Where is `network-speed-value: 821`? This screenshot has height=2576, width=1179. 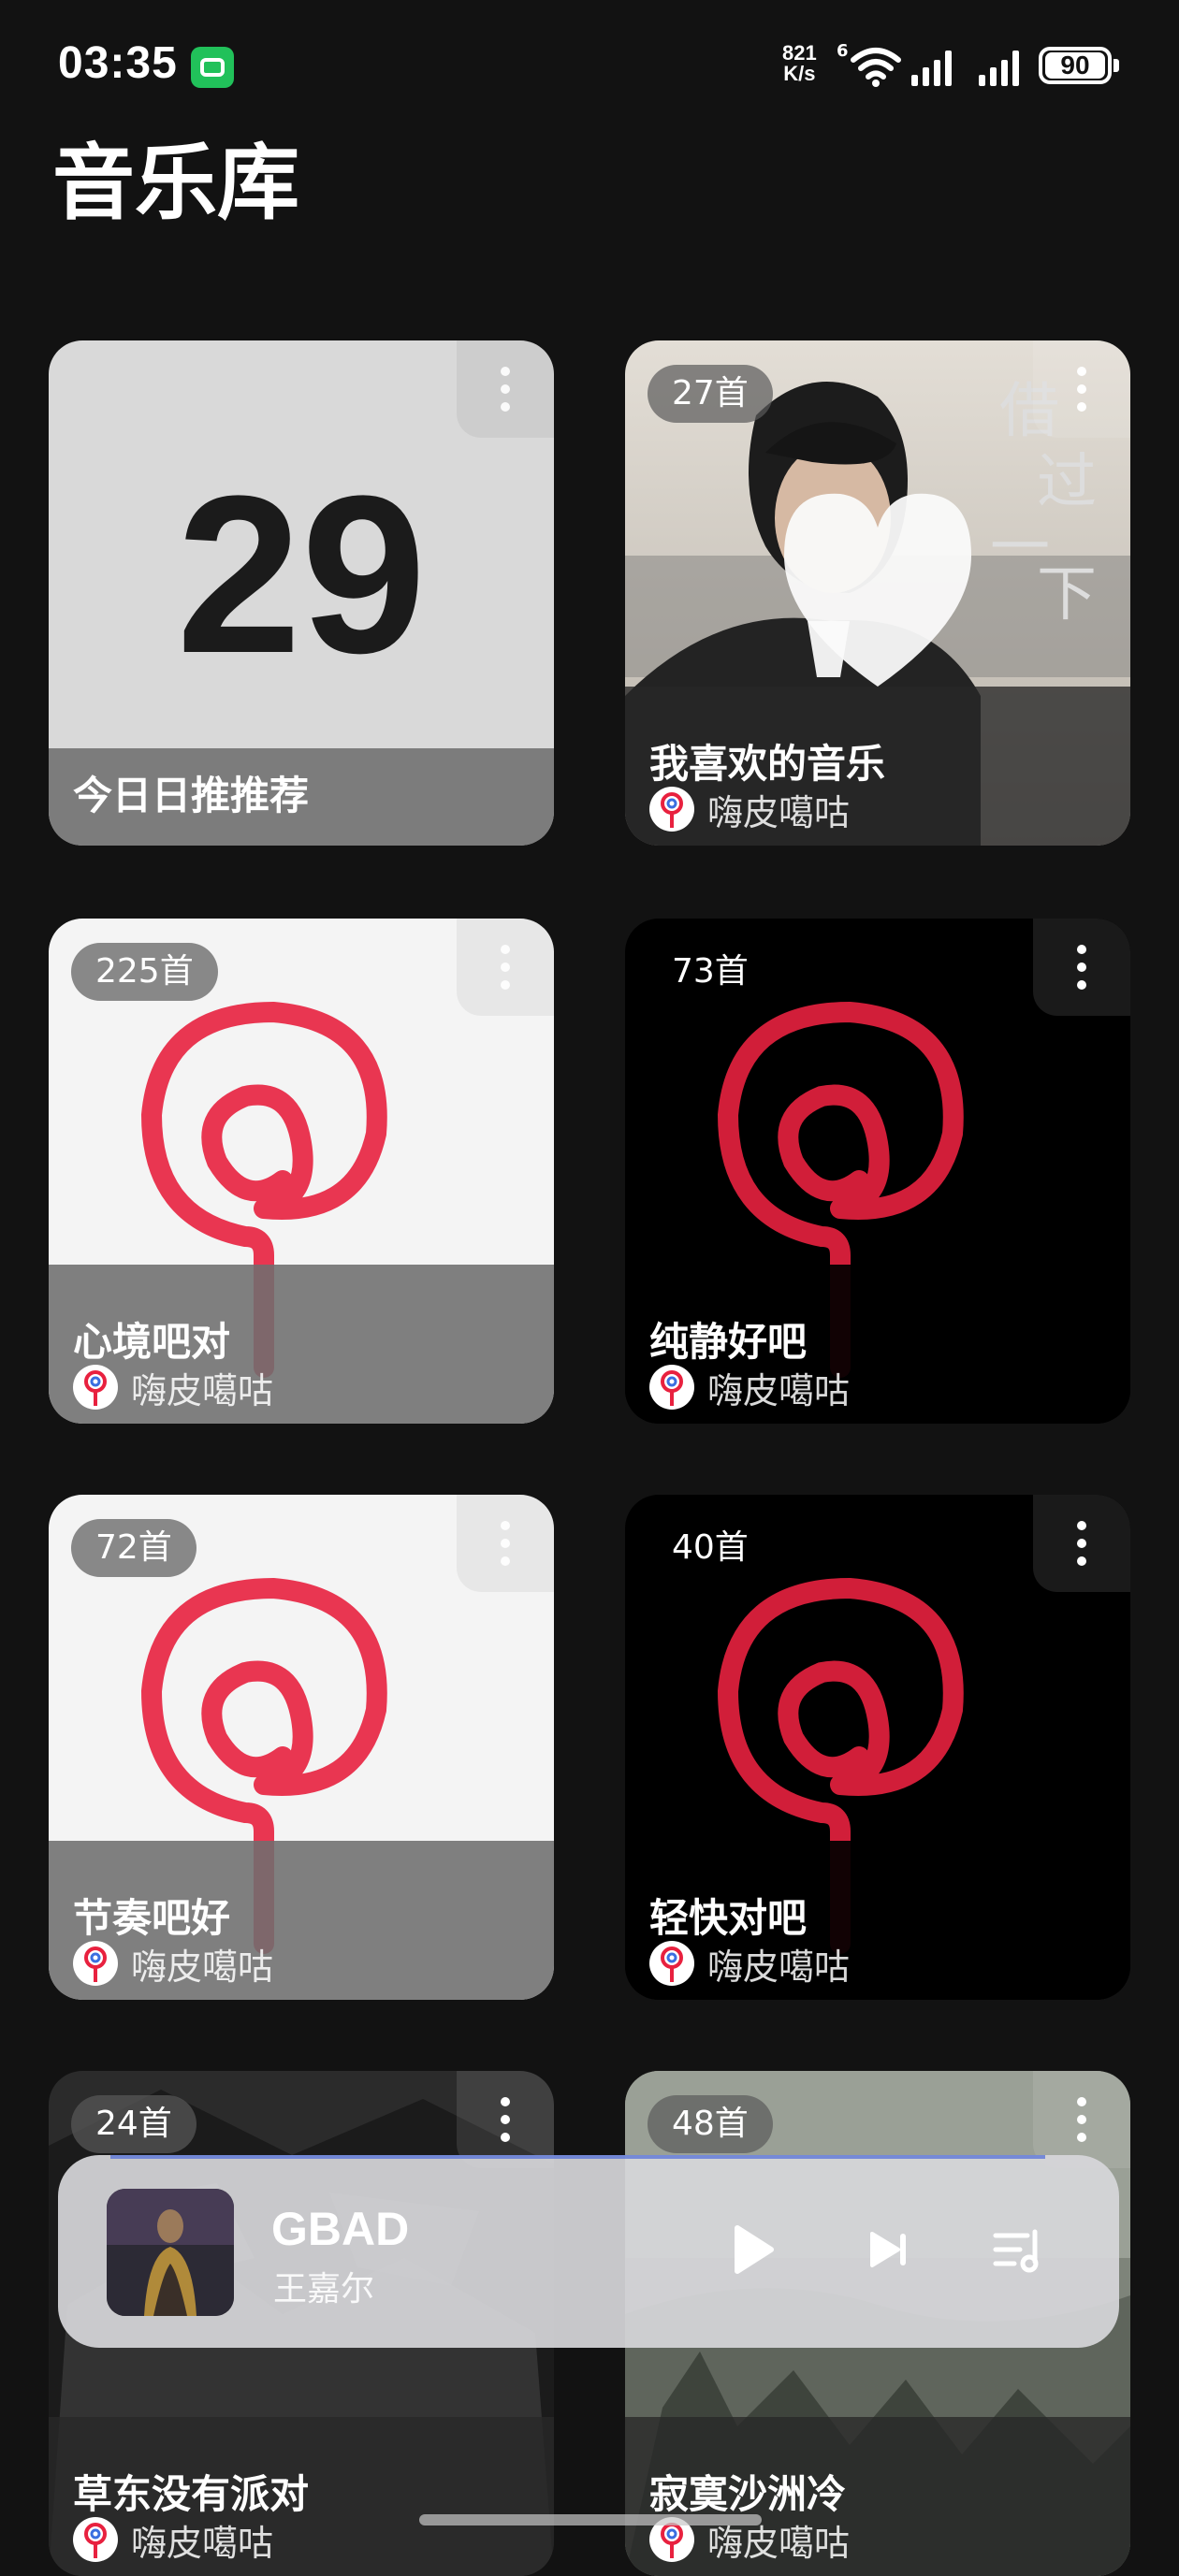
network-speed-value: 821 is located at coordinates (799, 53).